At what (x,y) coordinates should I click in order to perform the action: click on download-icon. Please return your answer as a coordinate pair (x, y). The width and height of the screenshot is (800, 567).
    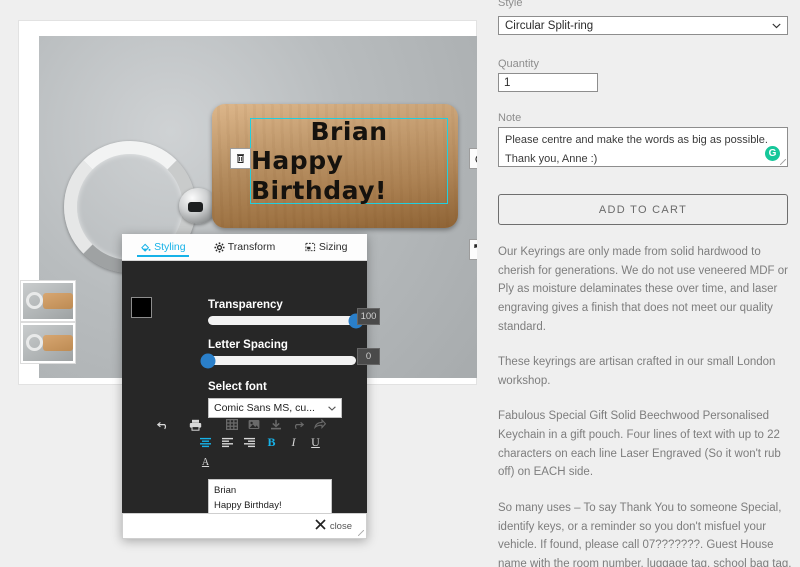
    Looking at the image, I should click on (275, 424).